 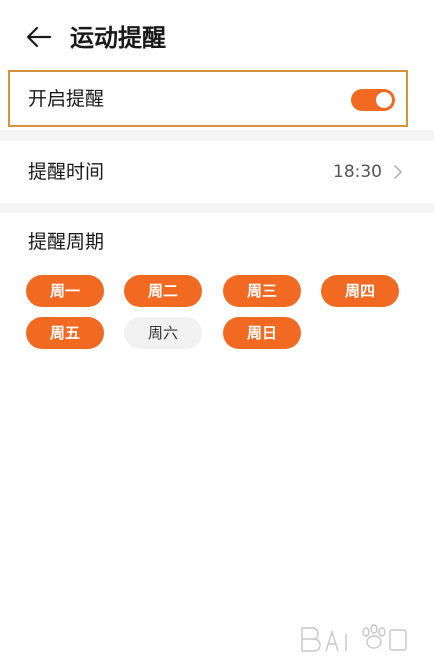 What do you see at coordinates (398, 172) in the screenshot?
I see `chevron-right-icon` at bounding box center [398, 172].